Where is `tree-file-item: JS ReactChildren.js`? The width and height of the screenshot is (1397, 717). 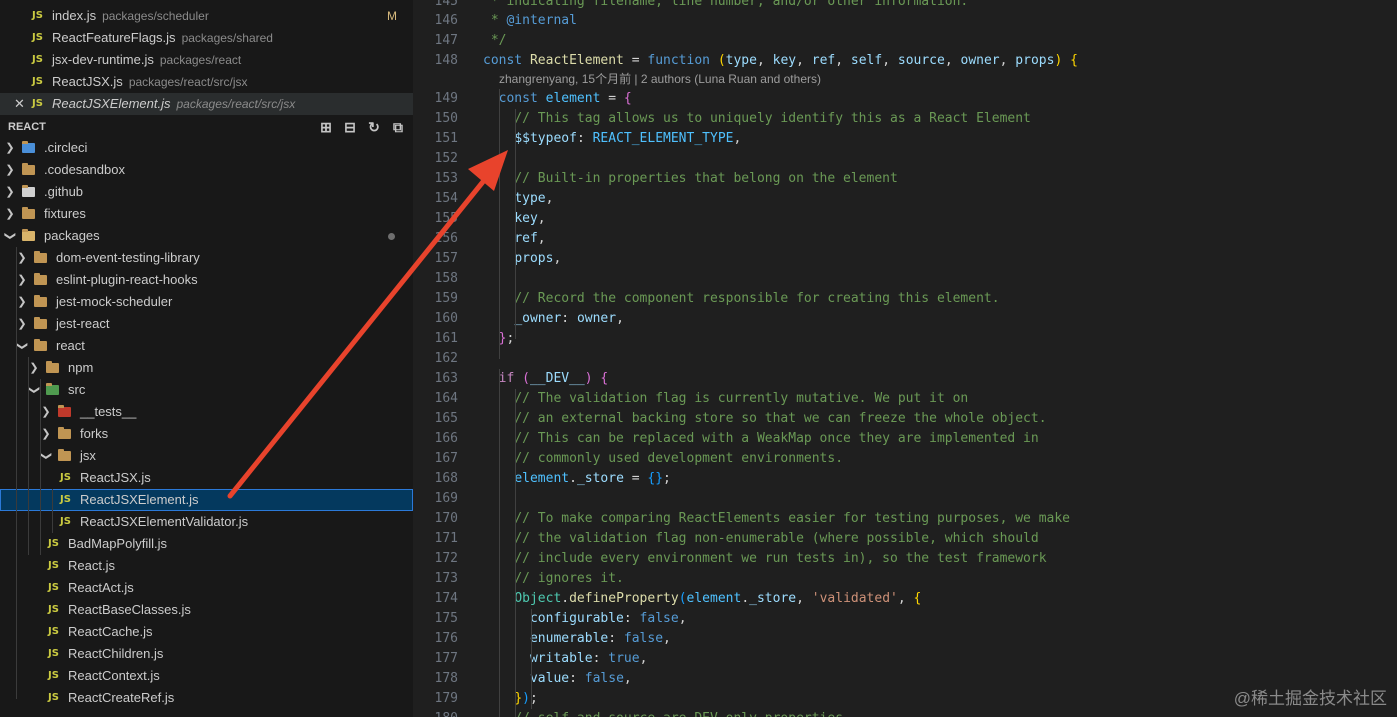 tree-file-item: JS ReactChildren.js is located at coordinates (206, 654).